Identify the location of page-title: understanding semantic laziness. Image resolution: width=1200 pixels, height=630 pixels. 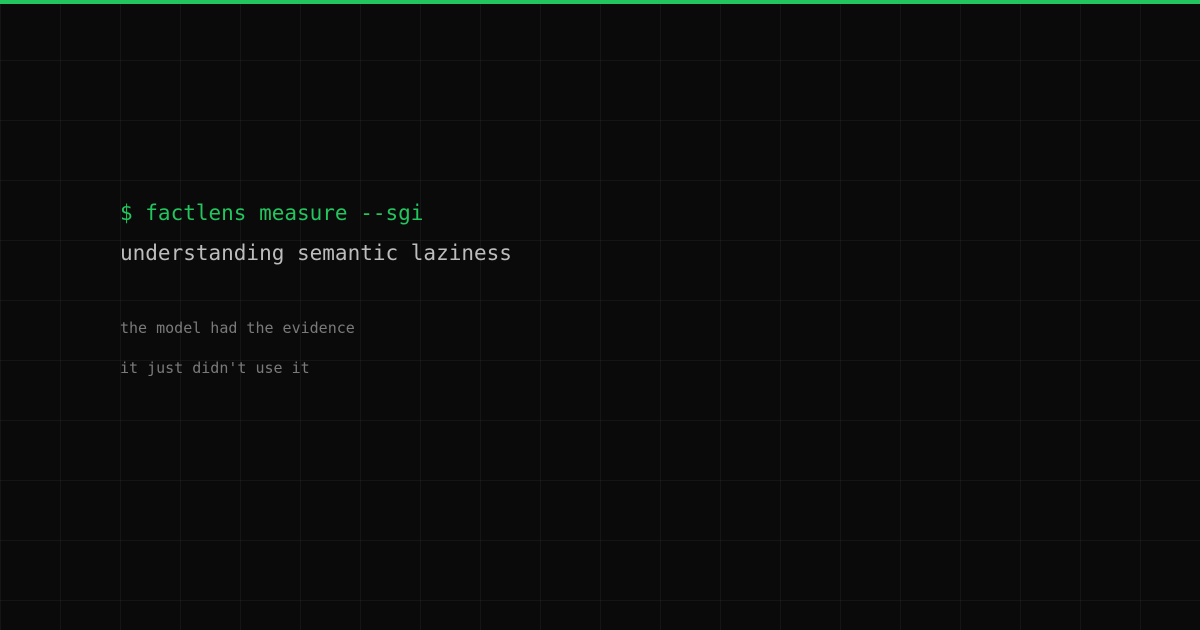
(316, 253).